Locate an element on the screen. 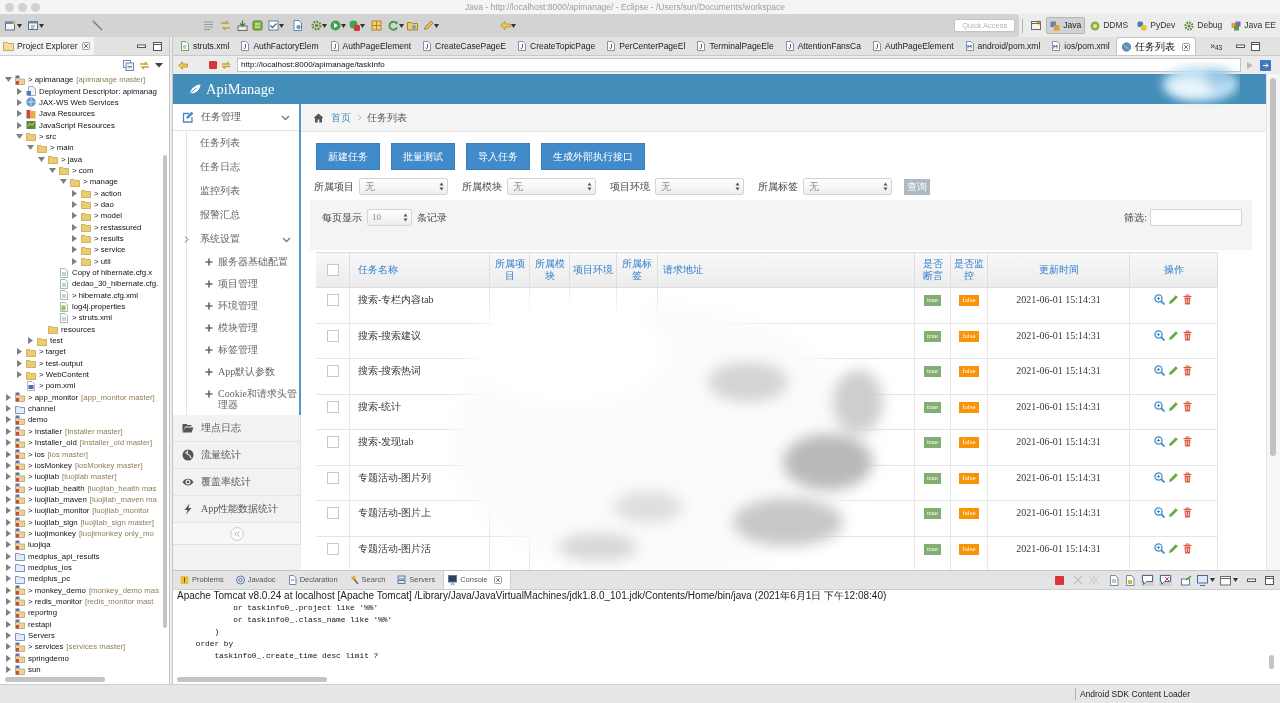  download-icon is located at coordinates (242, 25).